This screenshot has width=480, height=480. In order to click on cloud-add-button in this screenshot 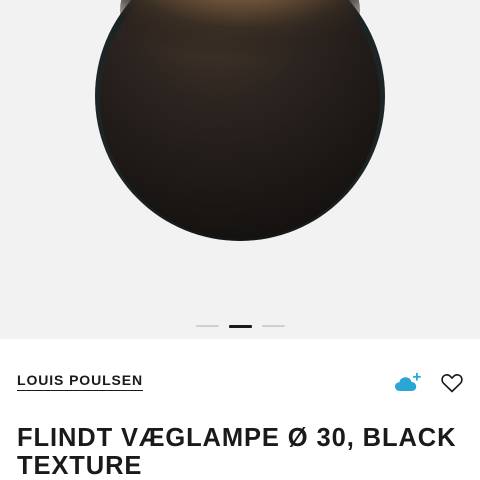, I will do `click(408, 384)`.